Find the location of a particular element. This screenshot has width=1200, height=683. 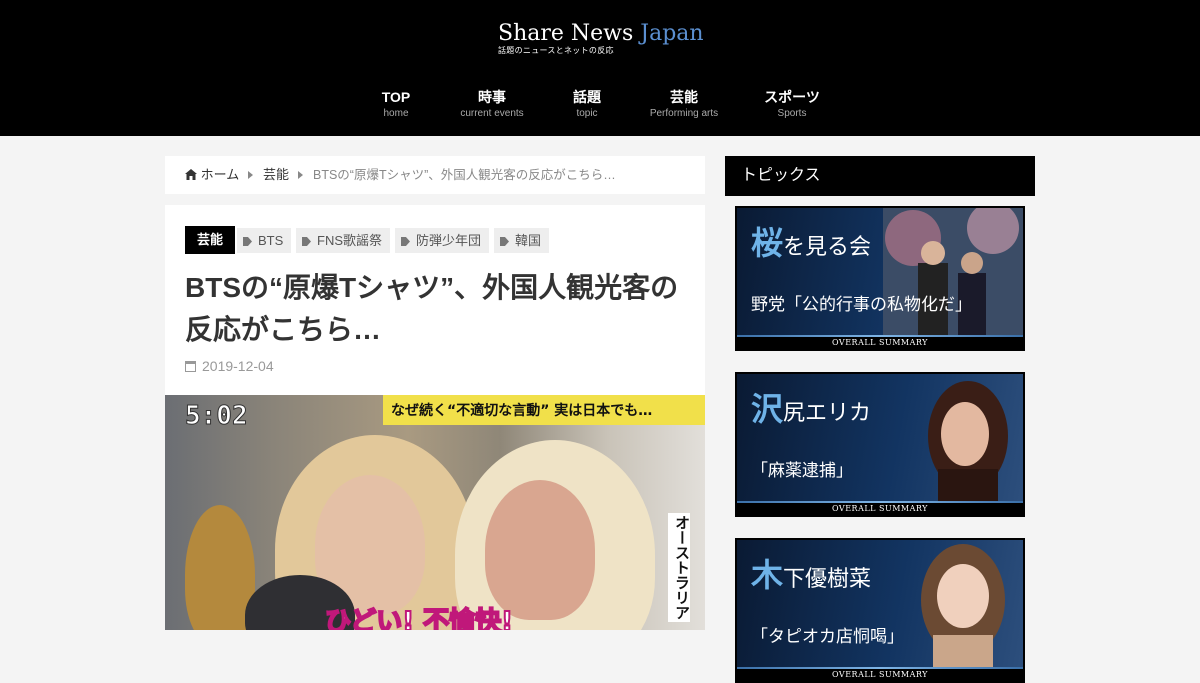

nav-label: 芸能 is located at coordinates (684, 97).